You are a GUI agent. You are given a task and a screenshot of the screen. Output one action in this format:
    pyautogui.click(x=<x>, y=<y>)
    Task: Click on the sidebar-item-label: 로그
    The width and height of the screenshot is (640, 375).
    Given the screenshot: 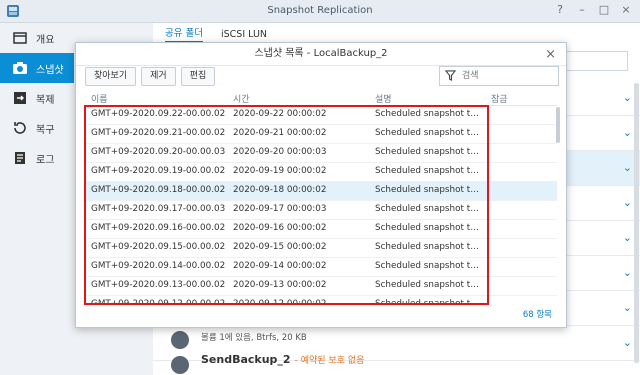 What is the action you would take?
    pyautogui.click(x=45, y=160)
    